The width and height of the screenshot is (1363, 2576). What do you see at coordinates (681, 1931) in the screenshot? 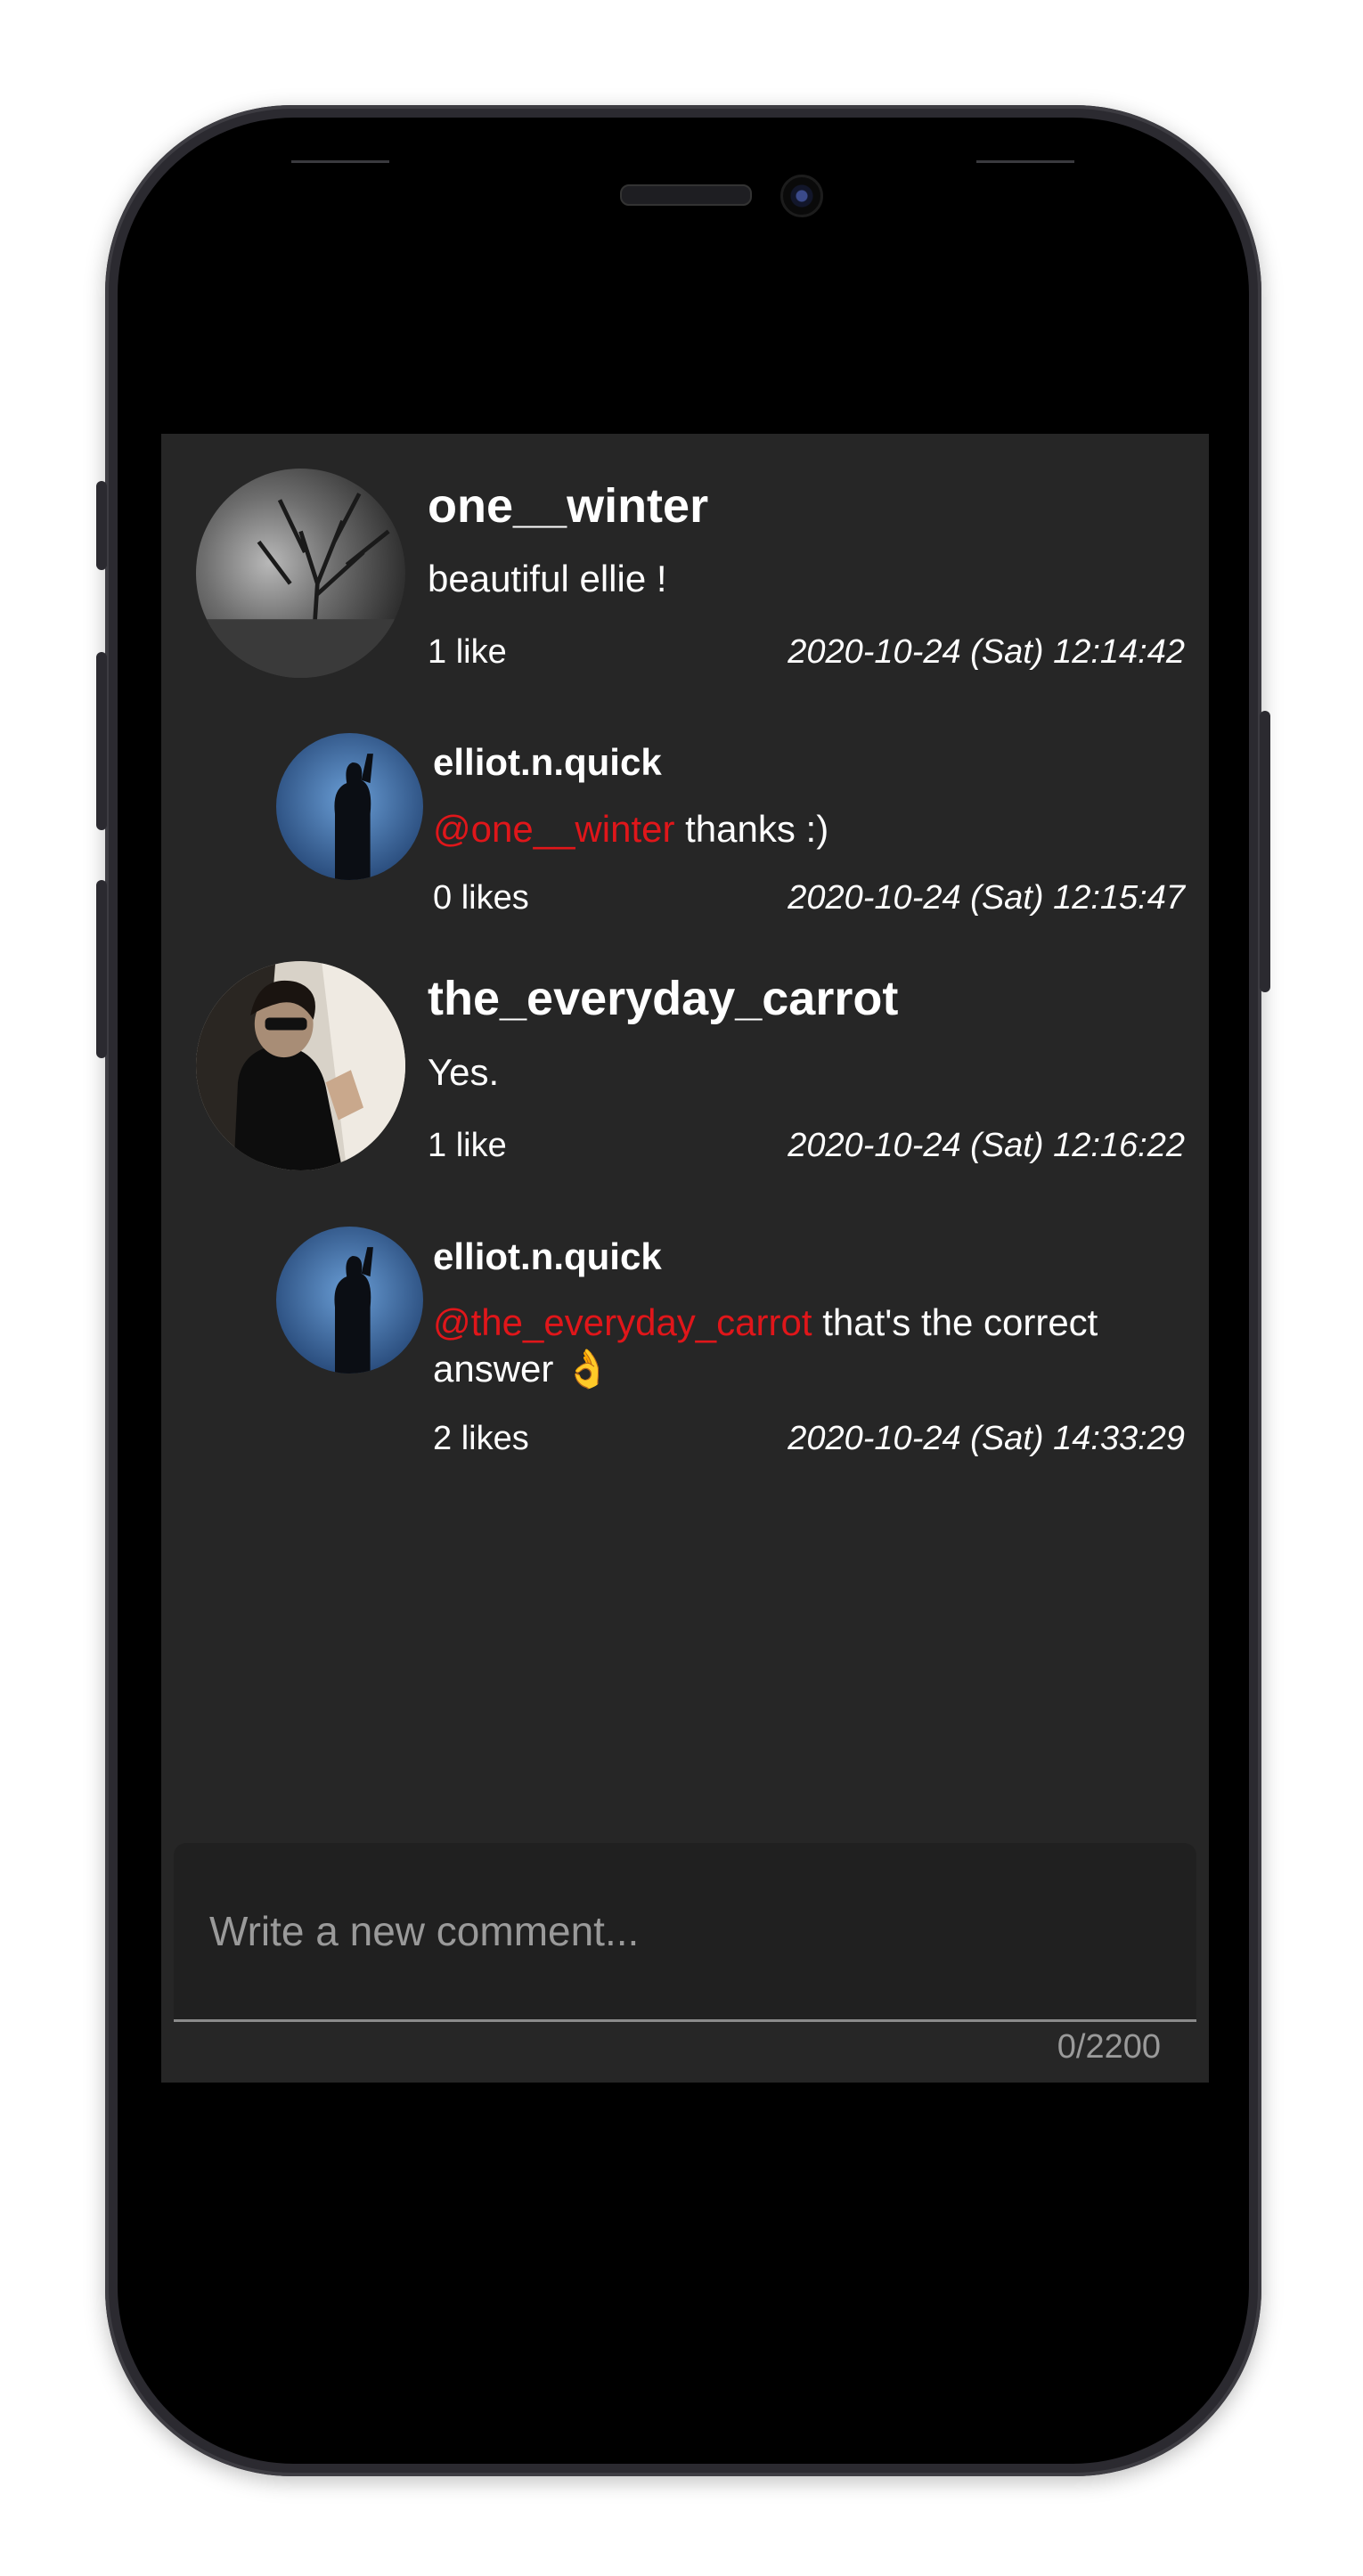
I see `new-comment-input` at bounding box center [681, 1931].